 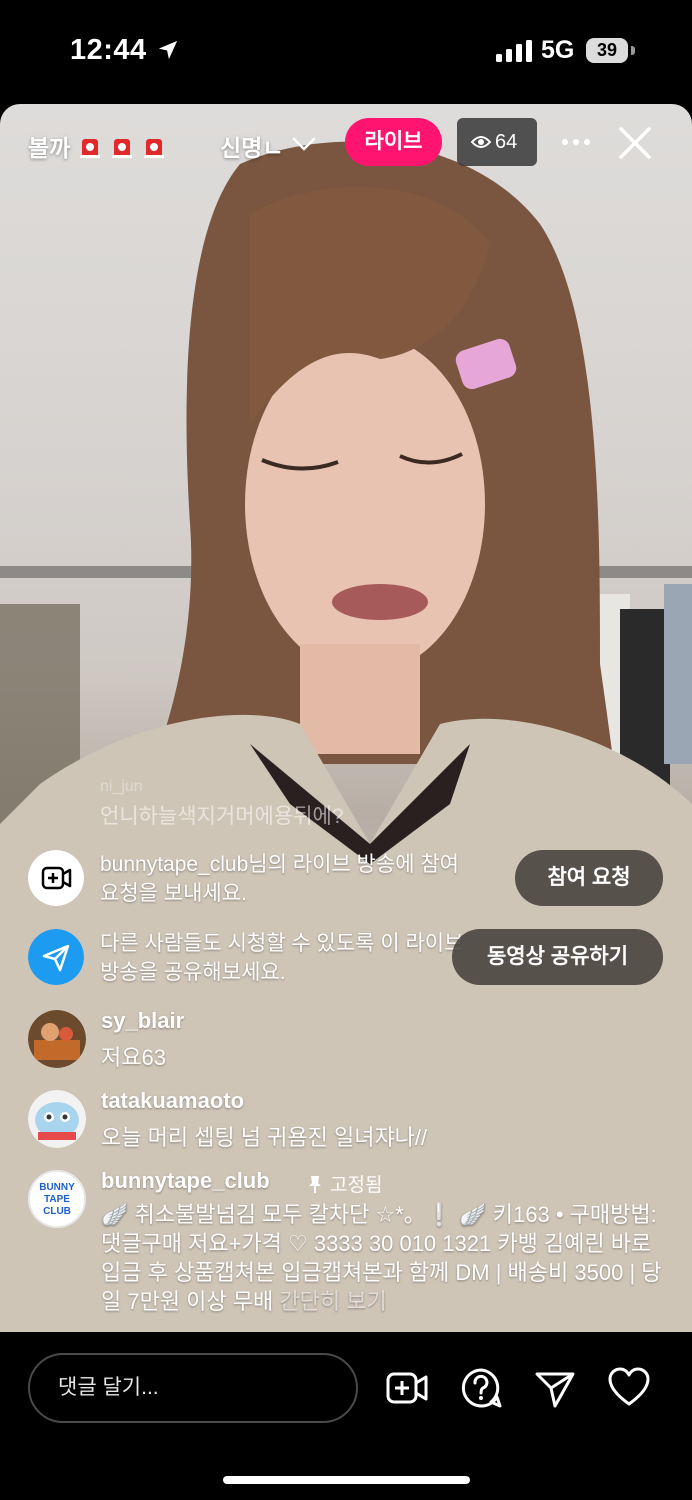 What do you see at coordinates (121, 786) in the screenshot?
I see `faded-comment-user: ni_jun` at bounding box center [121, 786].